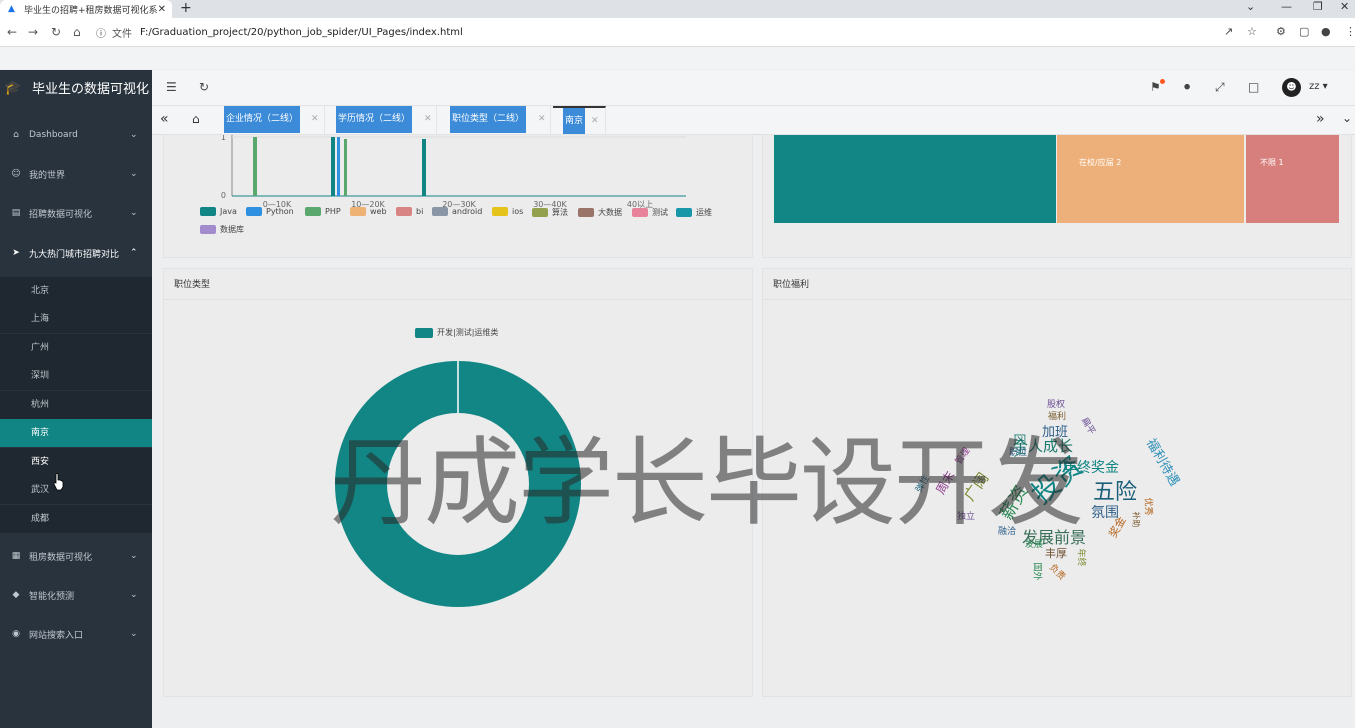 The image size is (1355, 728). I want to click on sidebar-item-rent-vis: ▦ 租房数据可视化 ⌄, so click(76, 556).